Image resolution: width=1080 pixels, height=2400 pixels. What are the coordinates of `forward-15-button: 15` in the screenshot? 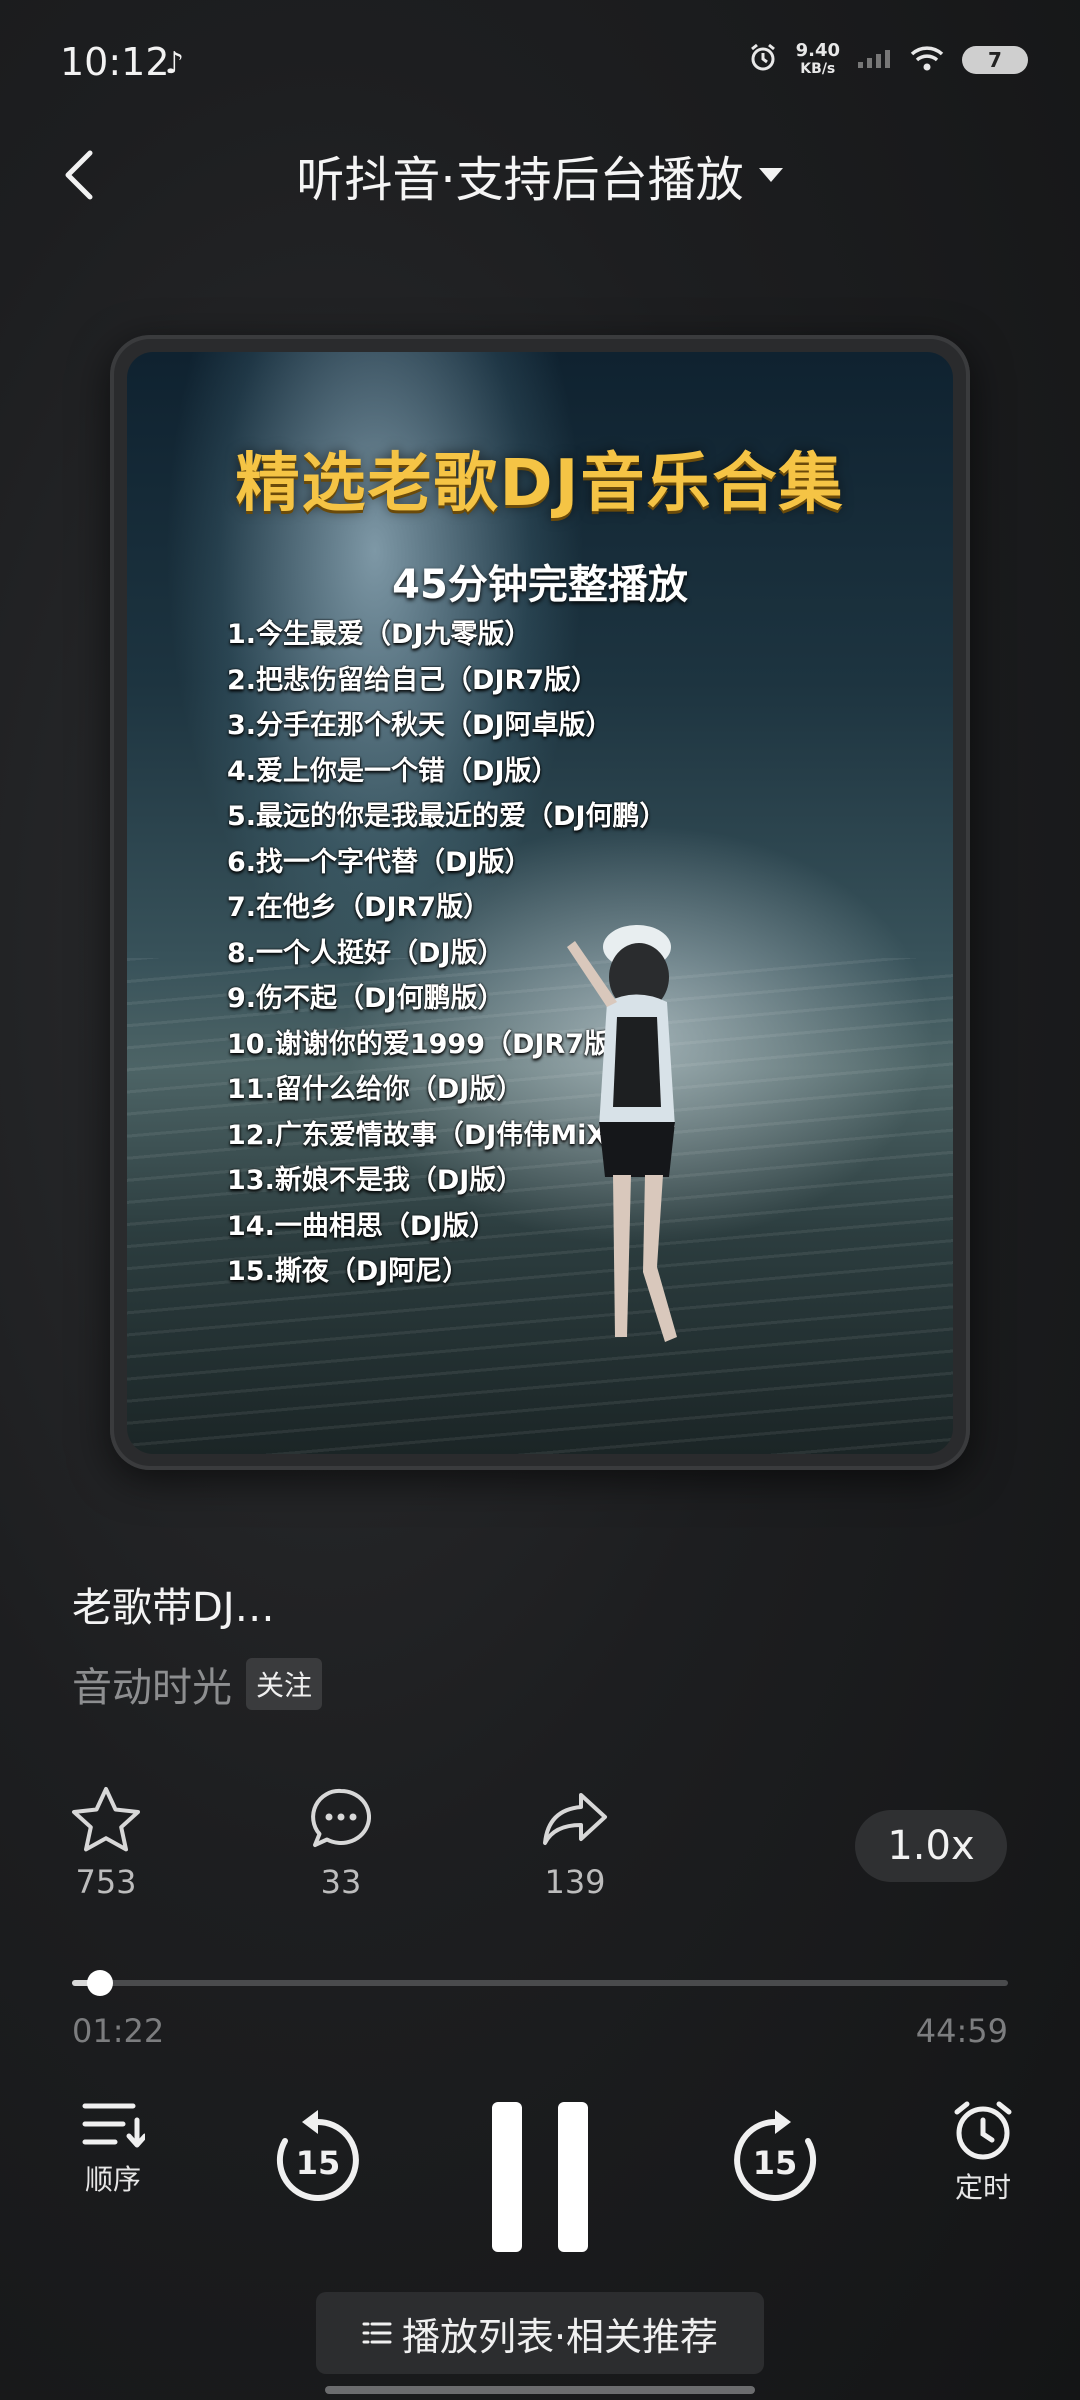 It's located at (775, 2160).